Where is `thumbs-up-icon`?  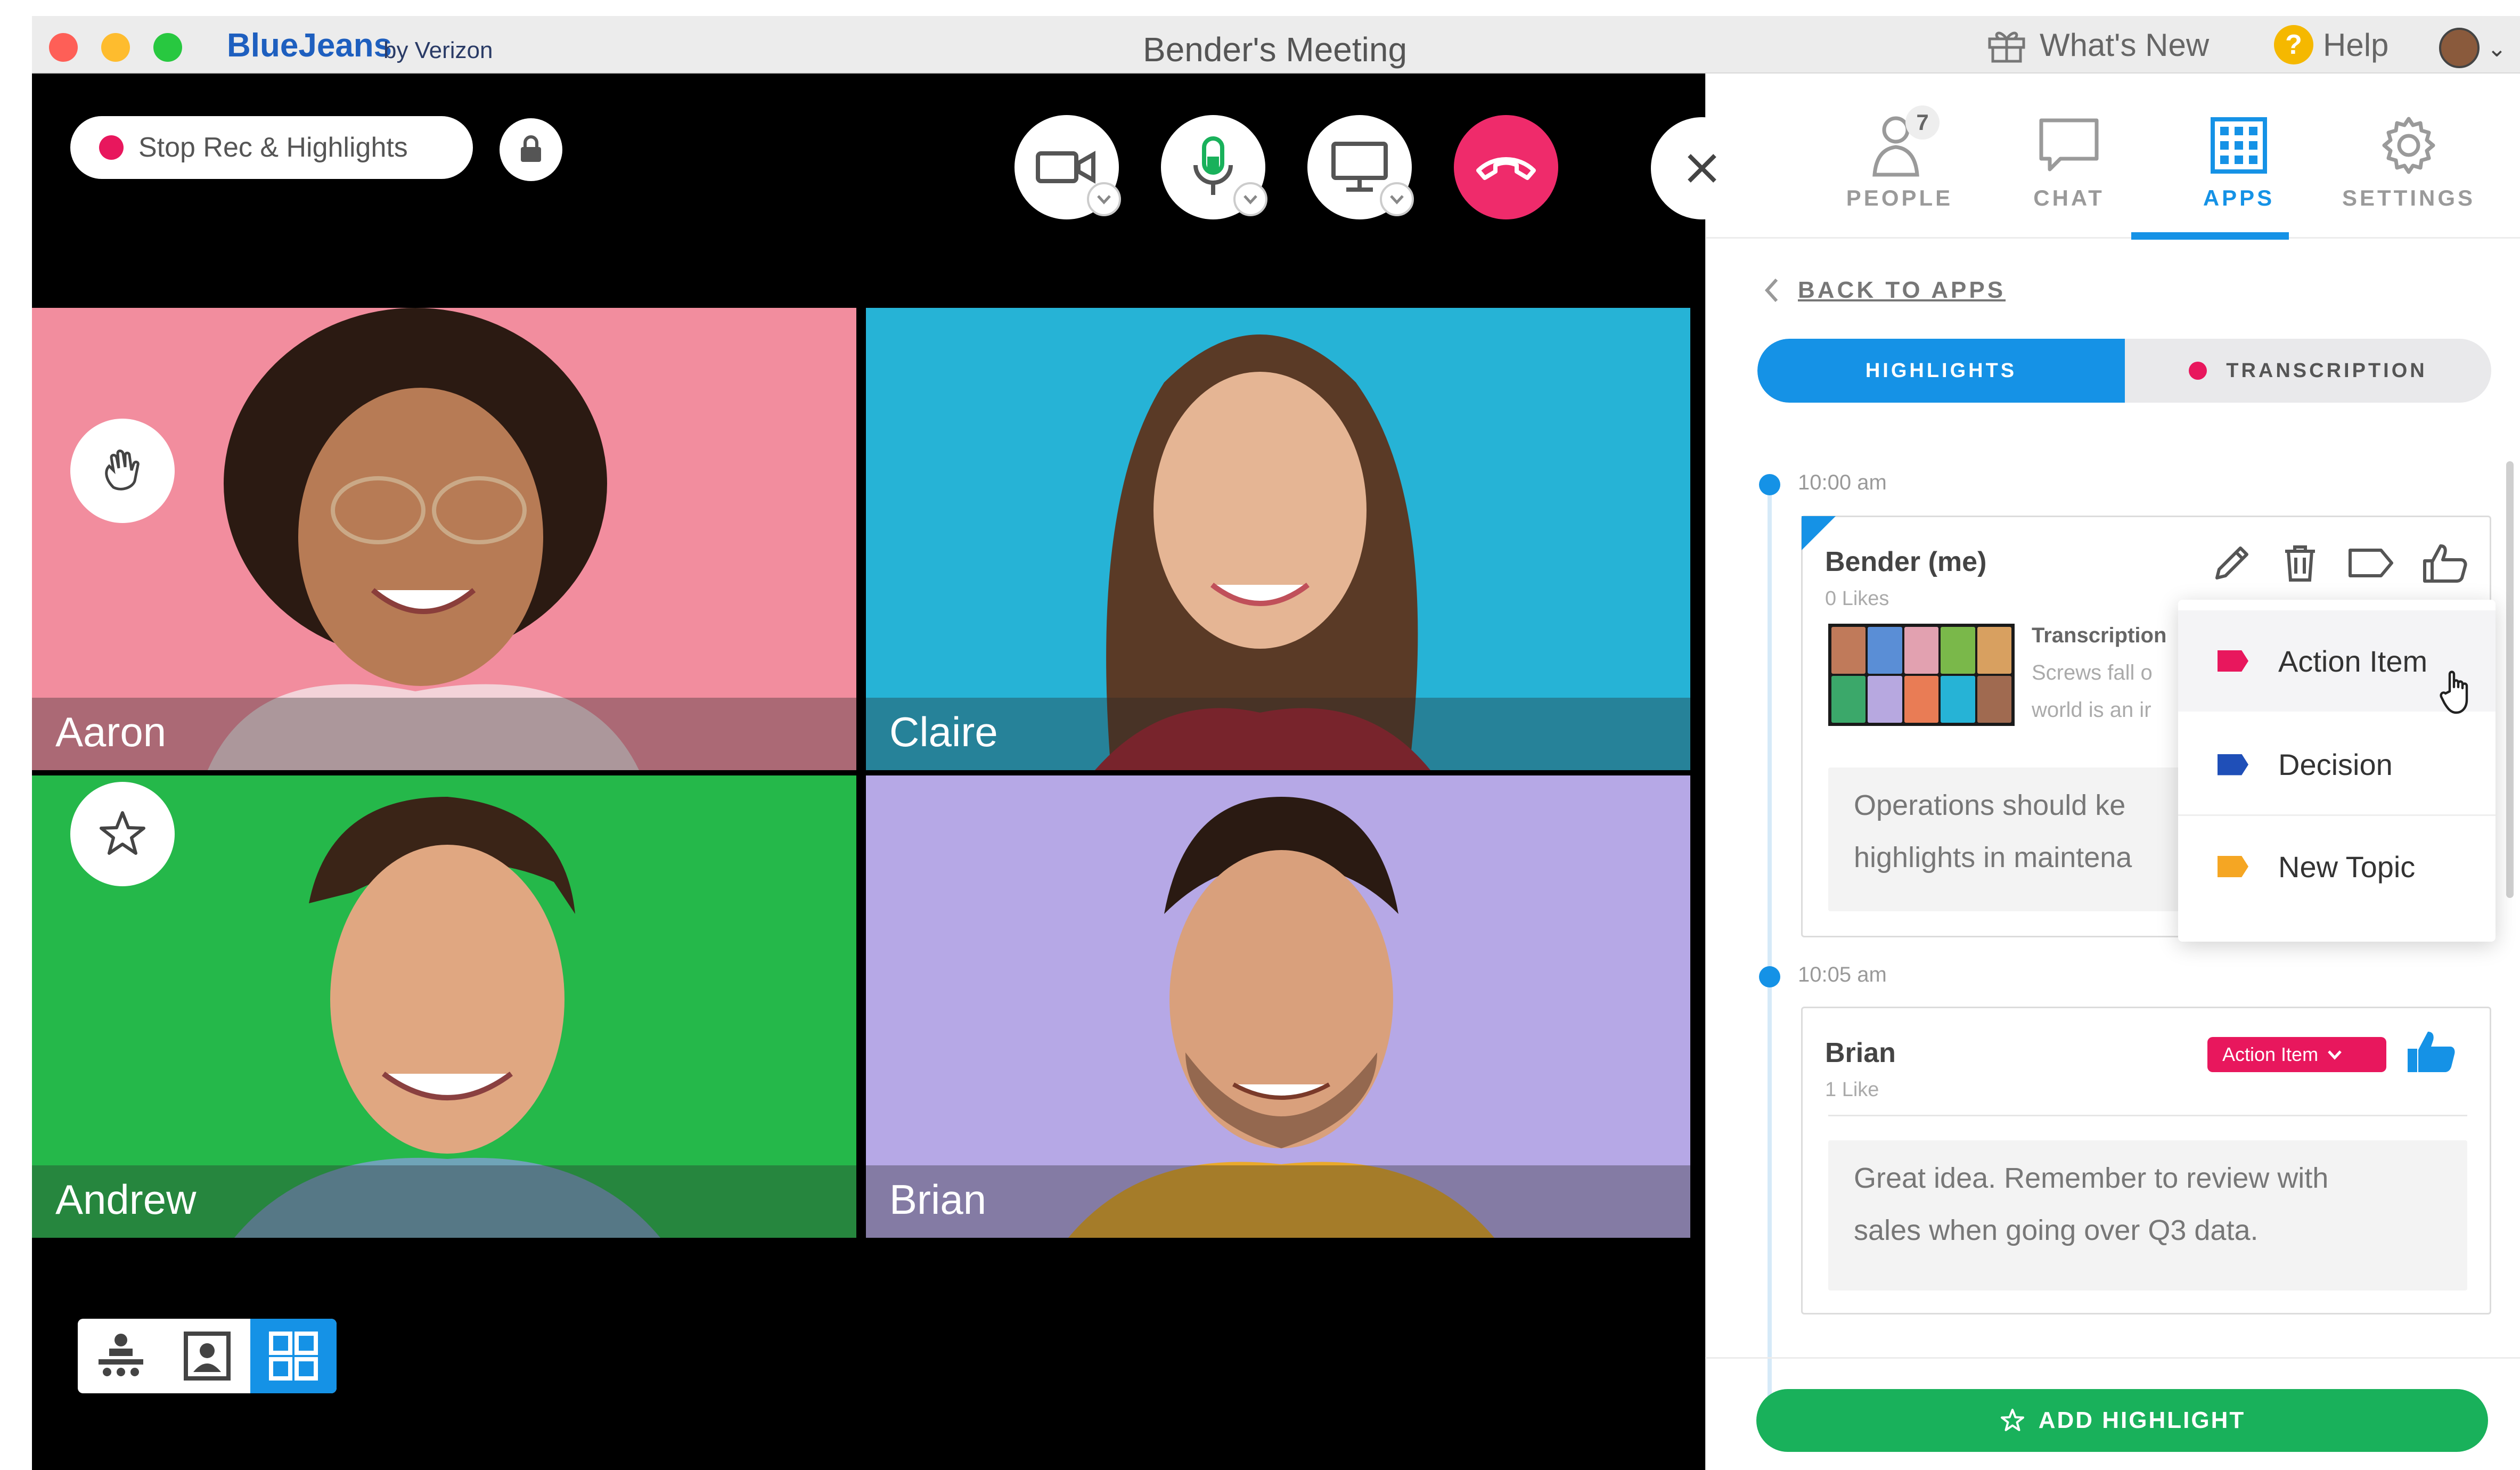
thumbs-up-icon is located at coordinates (2444, 563).